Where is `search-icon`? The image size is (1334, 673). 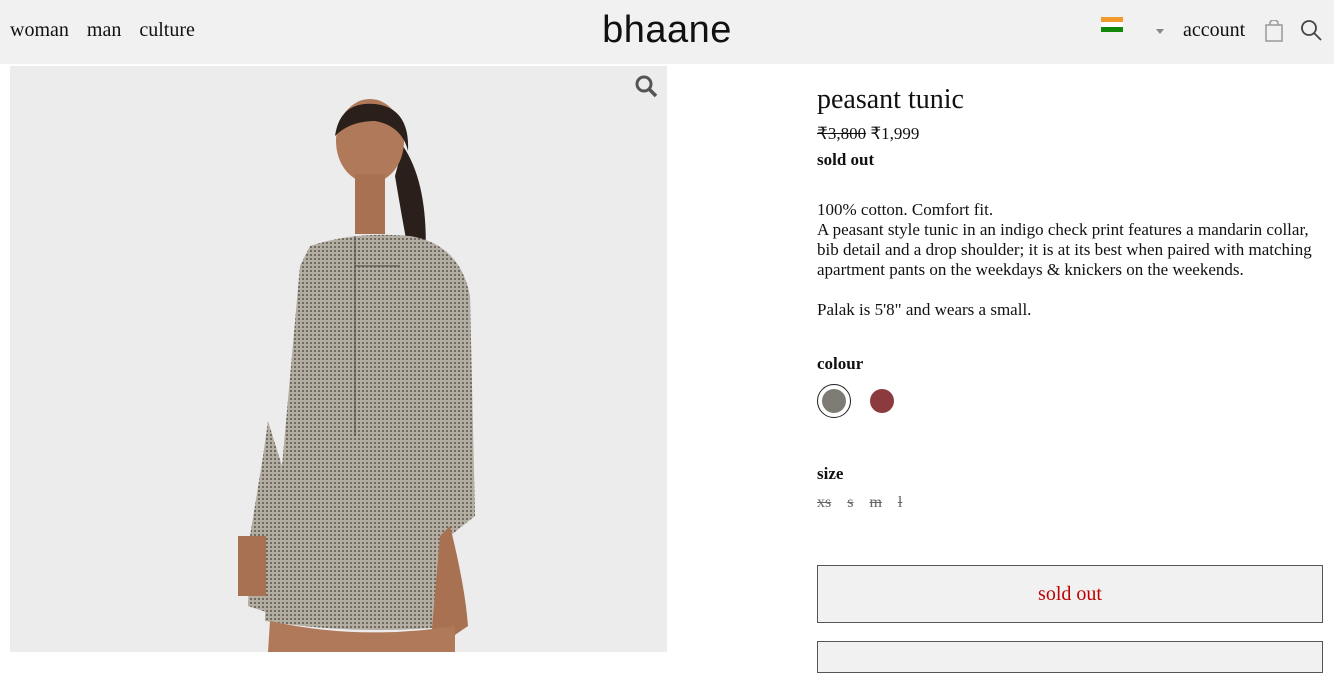 search-icon is located at coordinates (1311, 30).